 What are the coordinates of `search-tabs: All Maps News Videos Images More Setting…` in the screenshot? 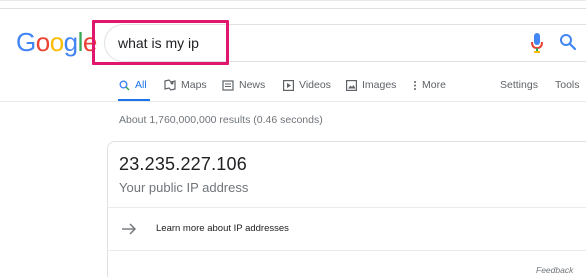 It's located at (293, 87).